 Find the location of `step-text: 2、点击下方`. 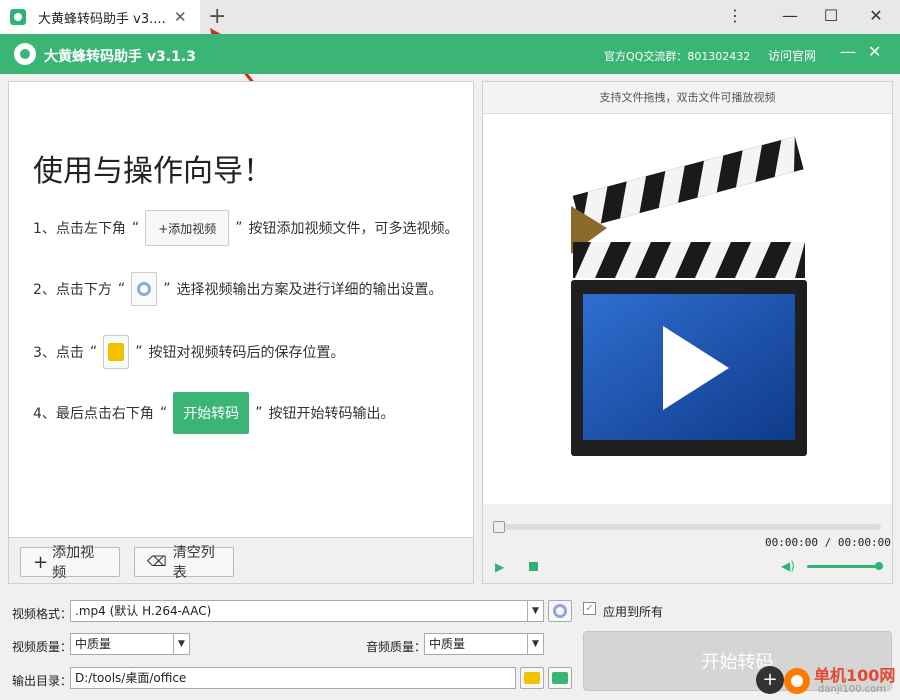

step-text: 2、点击下方 is located at coordinates (72, 290).